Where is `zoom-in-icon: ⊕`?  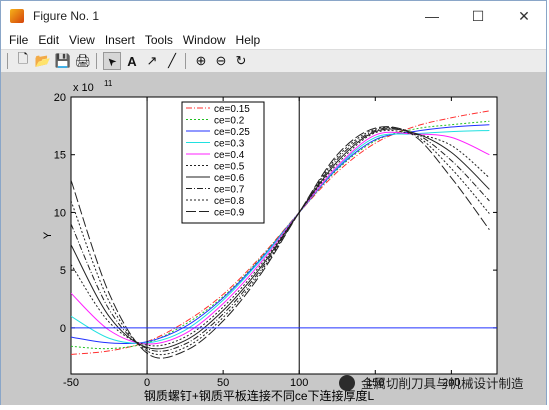 zoom-in-icon: ⊕ is located at coordinates (201, 60).